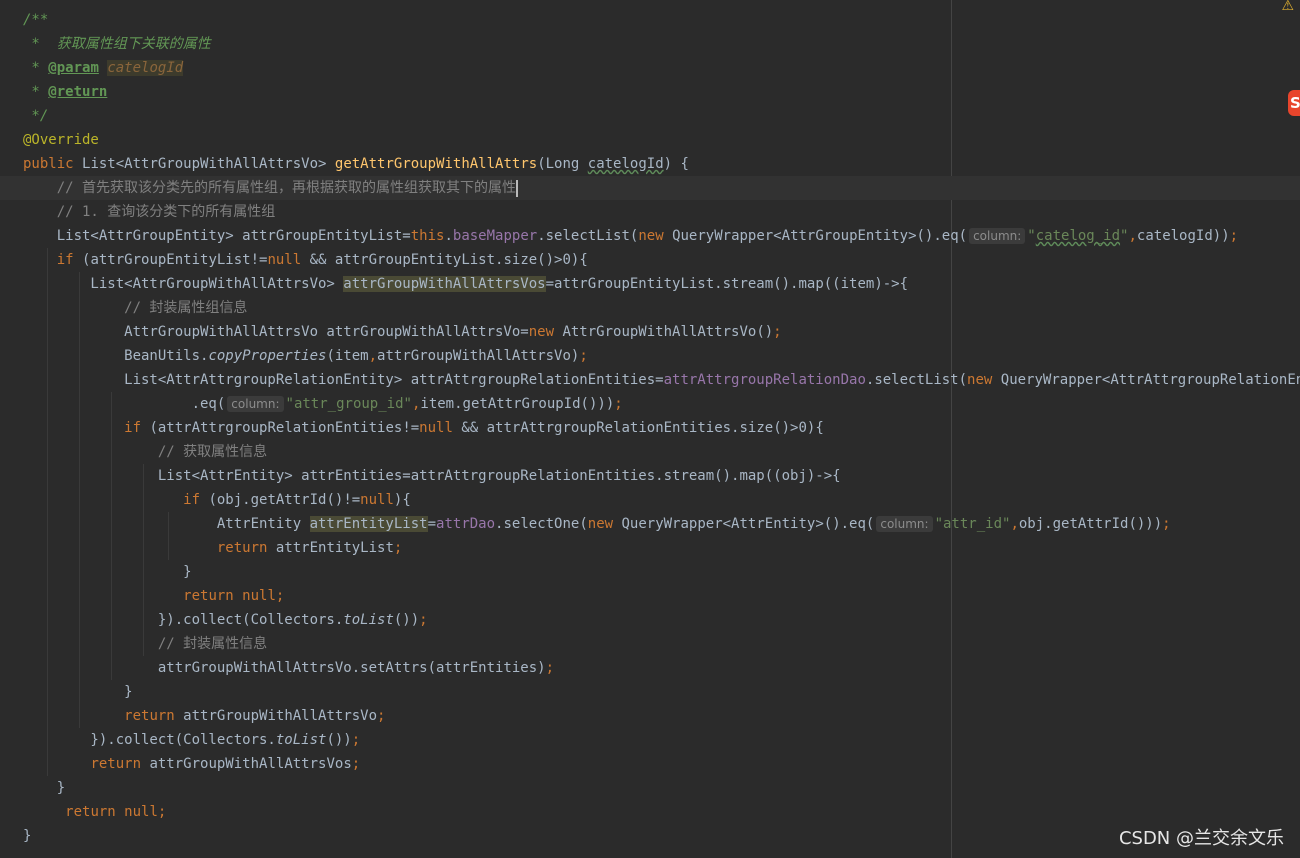  What do you see at coordinates (263, 596) in the screenshot?
I see `code-token: null;` at bounding box center [263, 596].